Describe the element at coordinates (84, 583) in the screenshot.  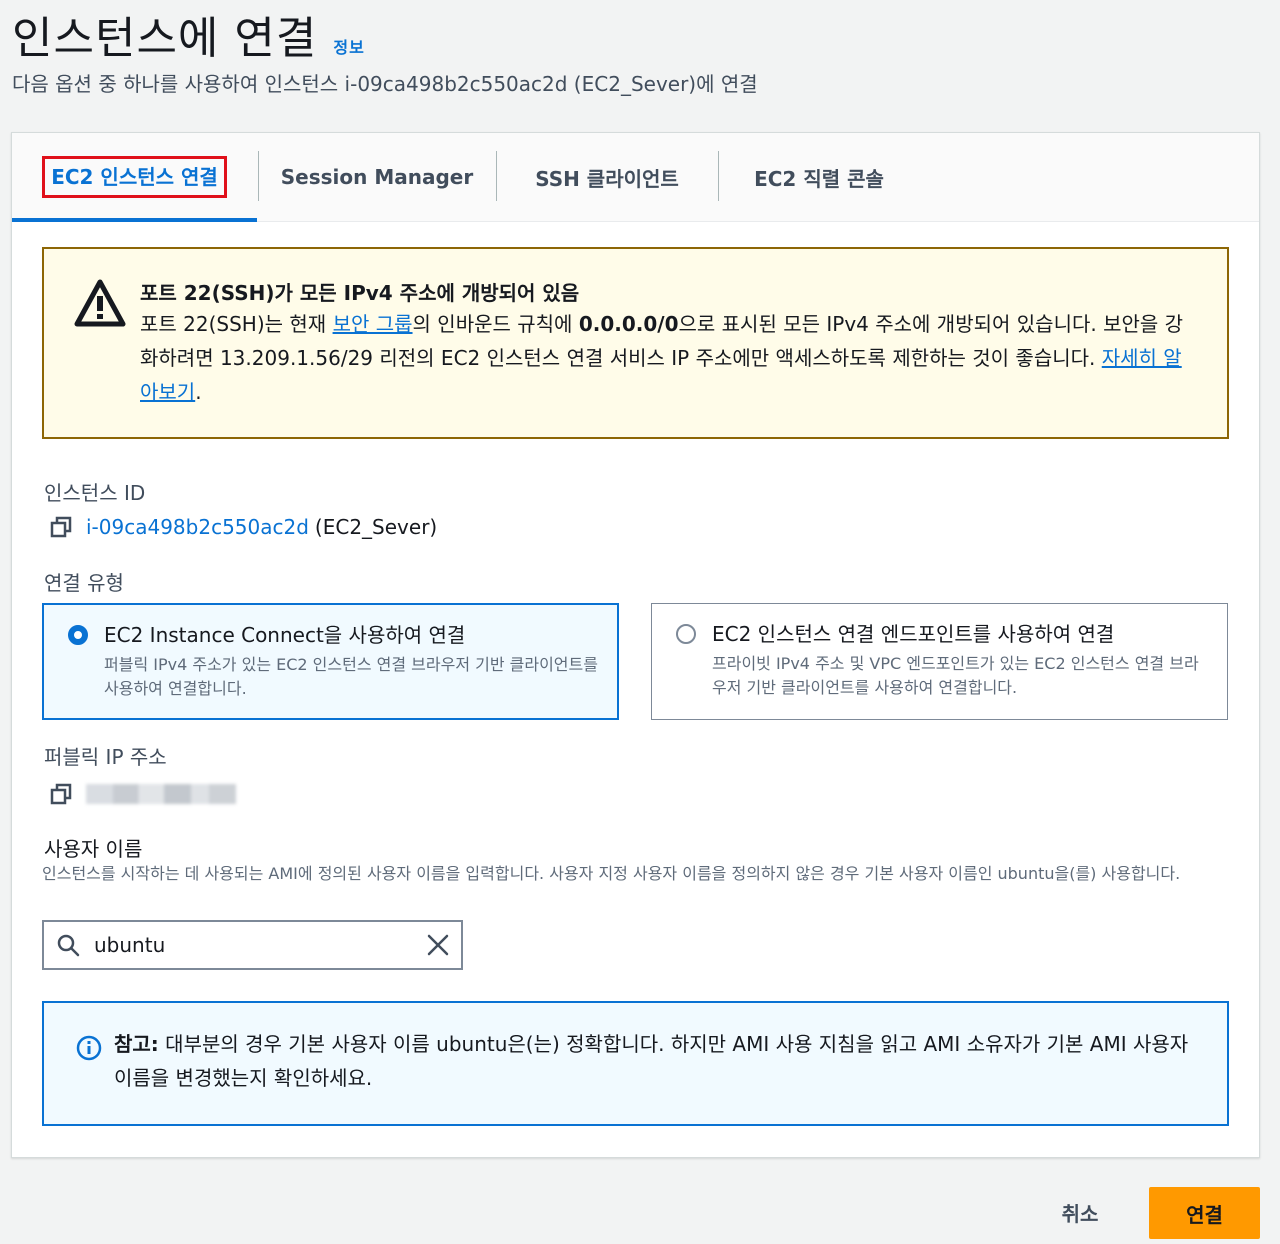
I see `connection-type-label: 연결 유형` at that location.